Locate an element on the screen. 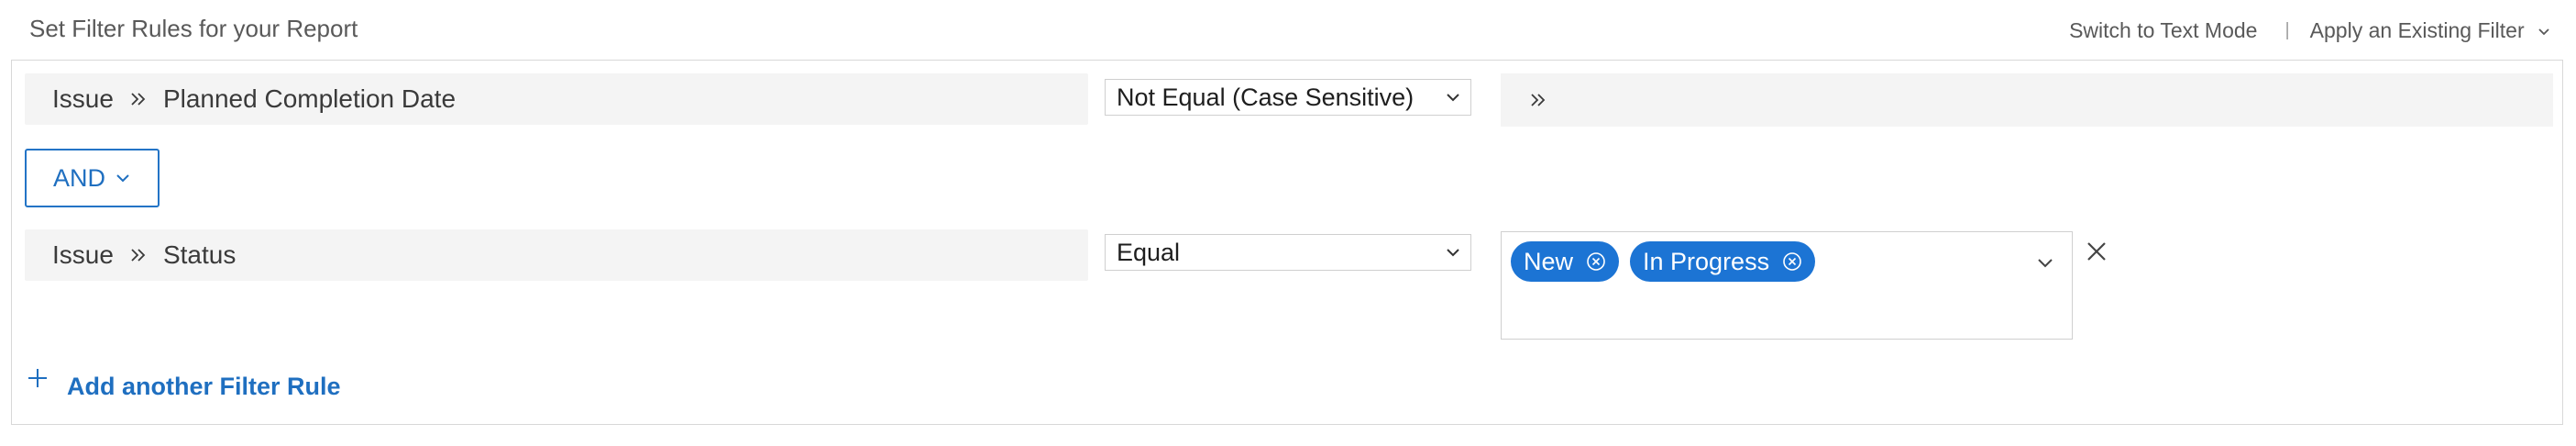 Image resolution: width=2576 pixels, height=446 pixels. rule-2-field: Issue Status is located at coordinates (556, 255).